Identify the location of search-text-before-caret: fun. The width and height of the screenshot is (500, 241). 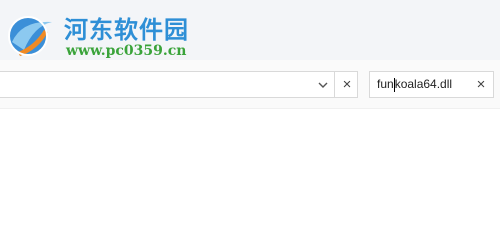
(385, 84).